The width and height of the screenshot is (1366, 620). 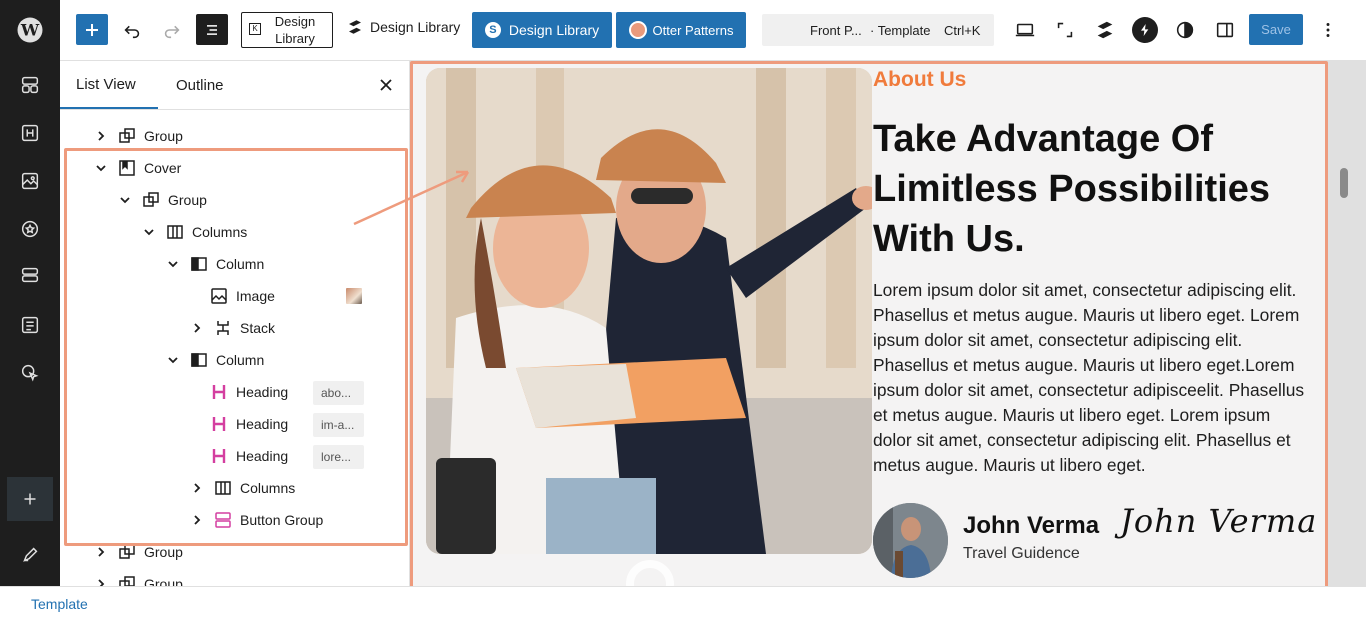 I want to click on block-inserter-button, so click(x=92, y=29).